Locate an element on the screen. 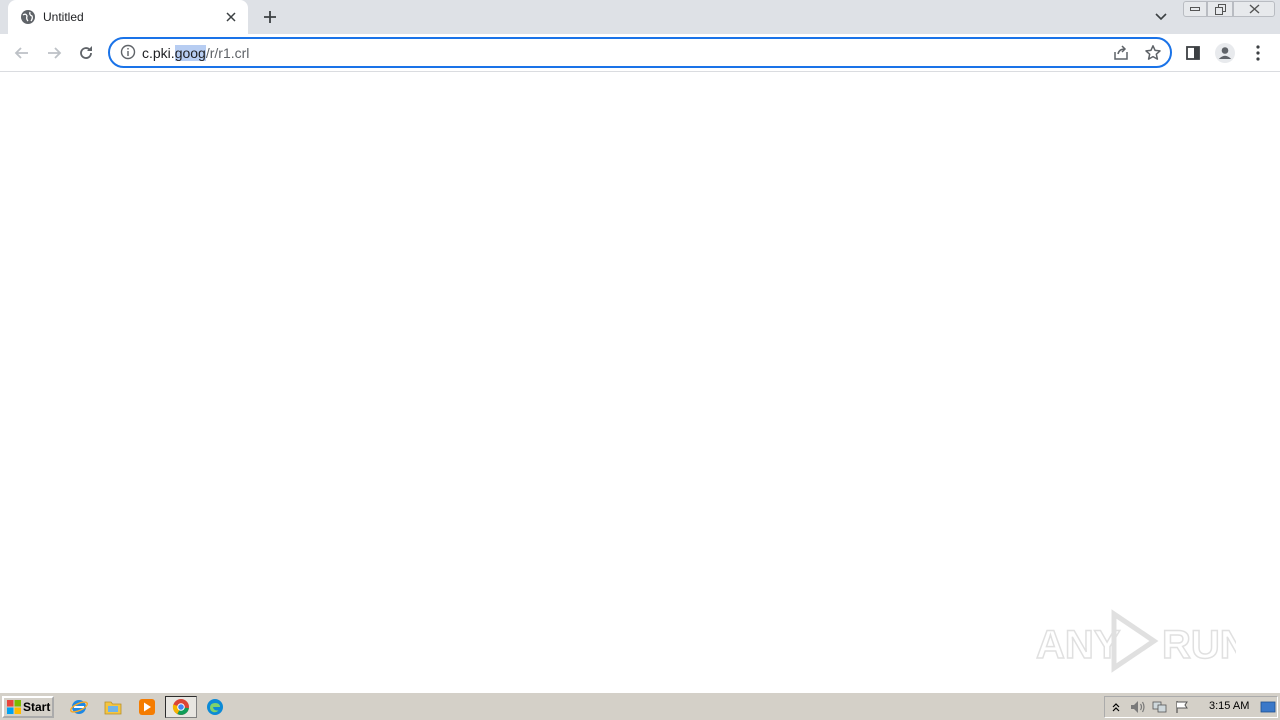  arrow-right-icon is located at coordinates (55, 53).